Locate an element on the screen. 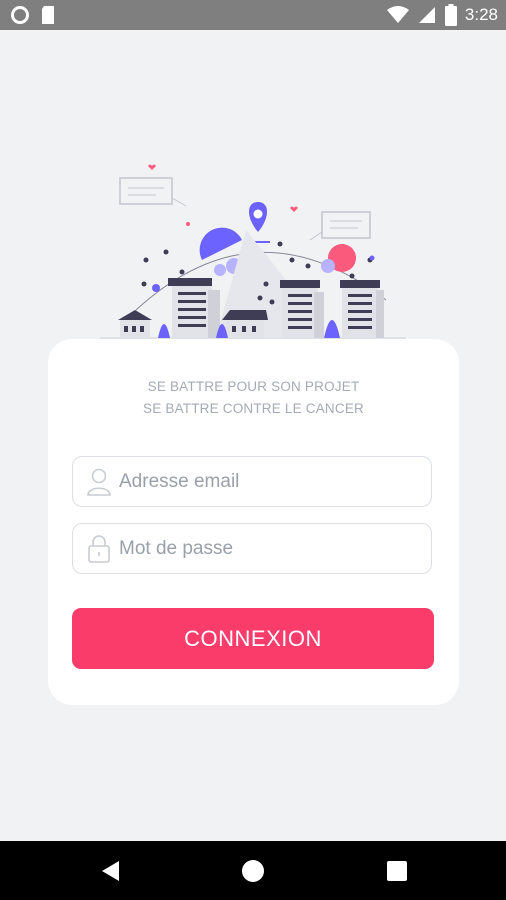  city-illustration is located at coordinates (253, 251).